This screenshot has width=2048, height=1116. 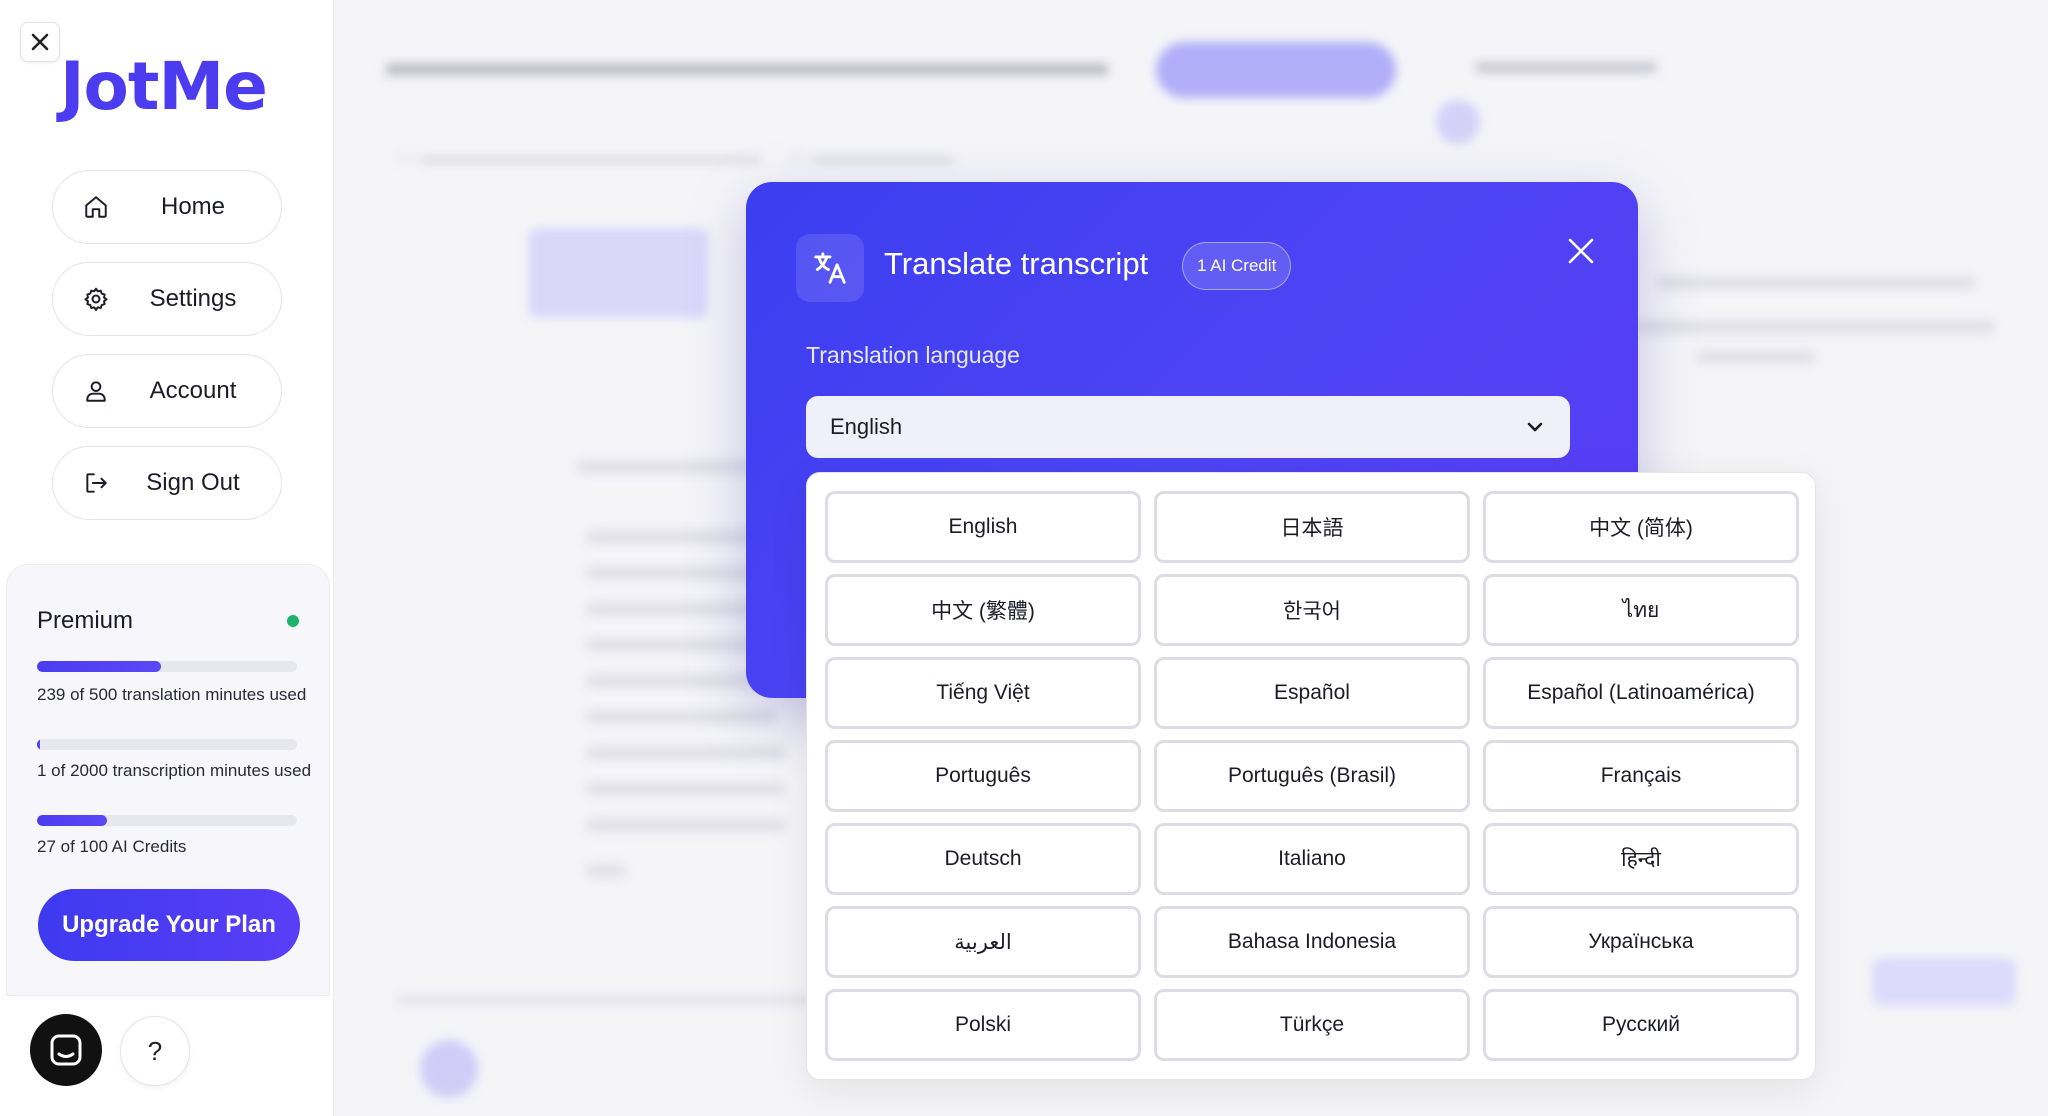 What do you see at coordinates (1188, 427) in the screenshot?
I see `translation-language-select: English` at bounding box center [1188, 427].